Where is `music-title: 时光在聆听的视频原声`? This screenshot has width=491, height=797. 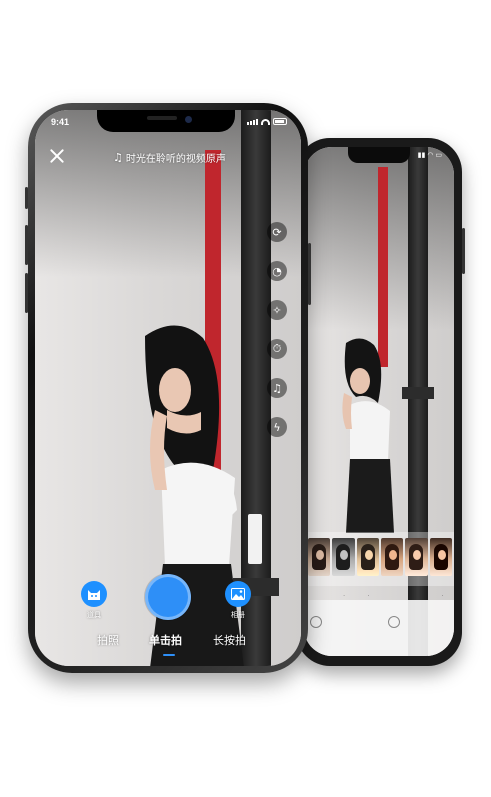 music-title: 时光在聆听的视频原声 is located at coordinates (175, 159).